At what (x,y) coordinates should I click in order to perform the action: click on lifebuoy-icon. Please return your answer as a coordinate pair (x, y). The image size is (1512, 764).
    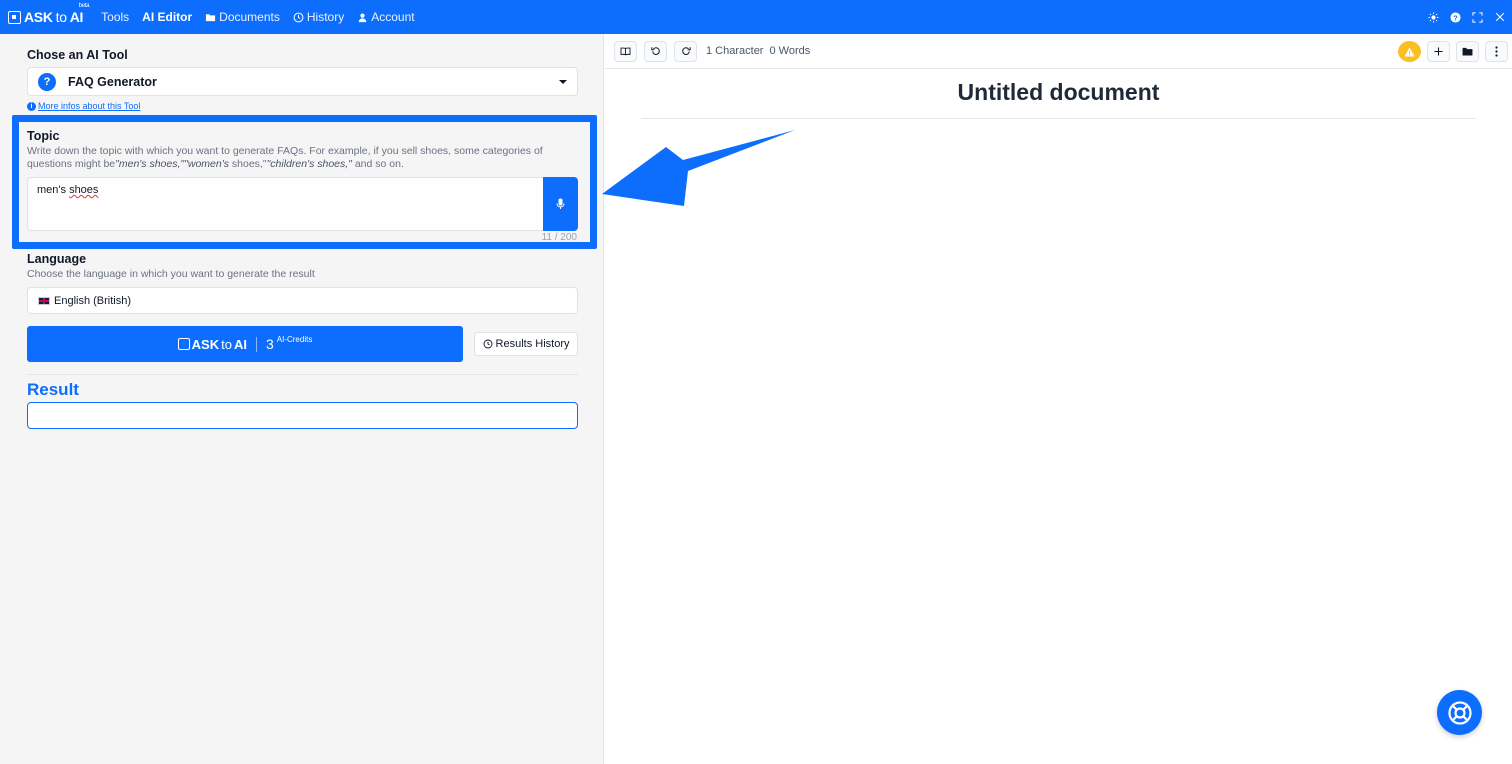
    Looking at the image, I should click on (1459, 712).